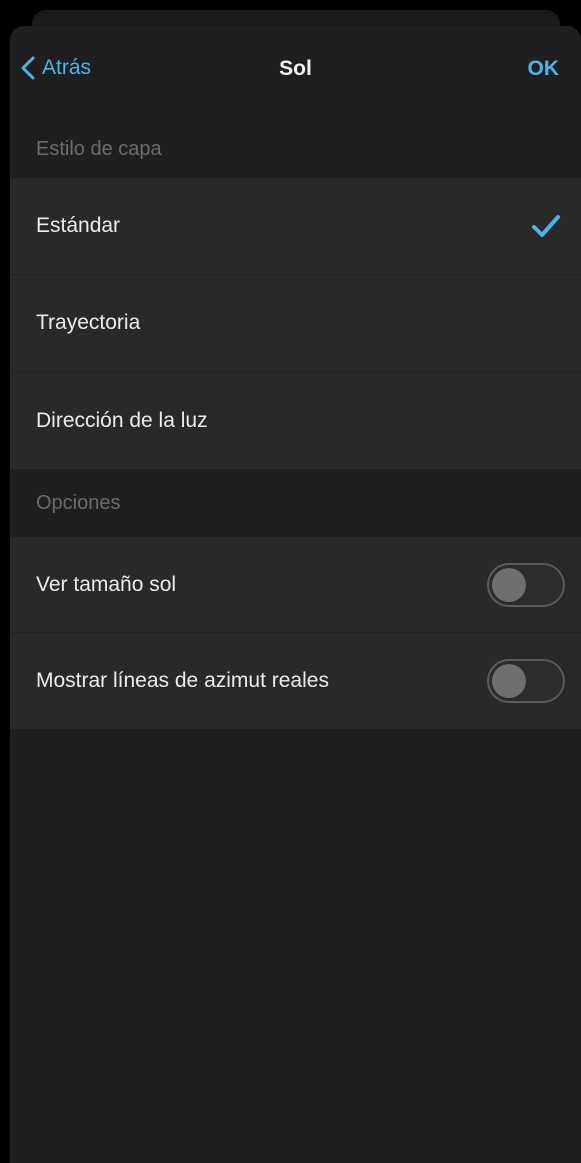 Image resolution: width=581 pixels, height=1163 pixels. I want to click on list-item-label: Trayectoria, so click(88, 322).